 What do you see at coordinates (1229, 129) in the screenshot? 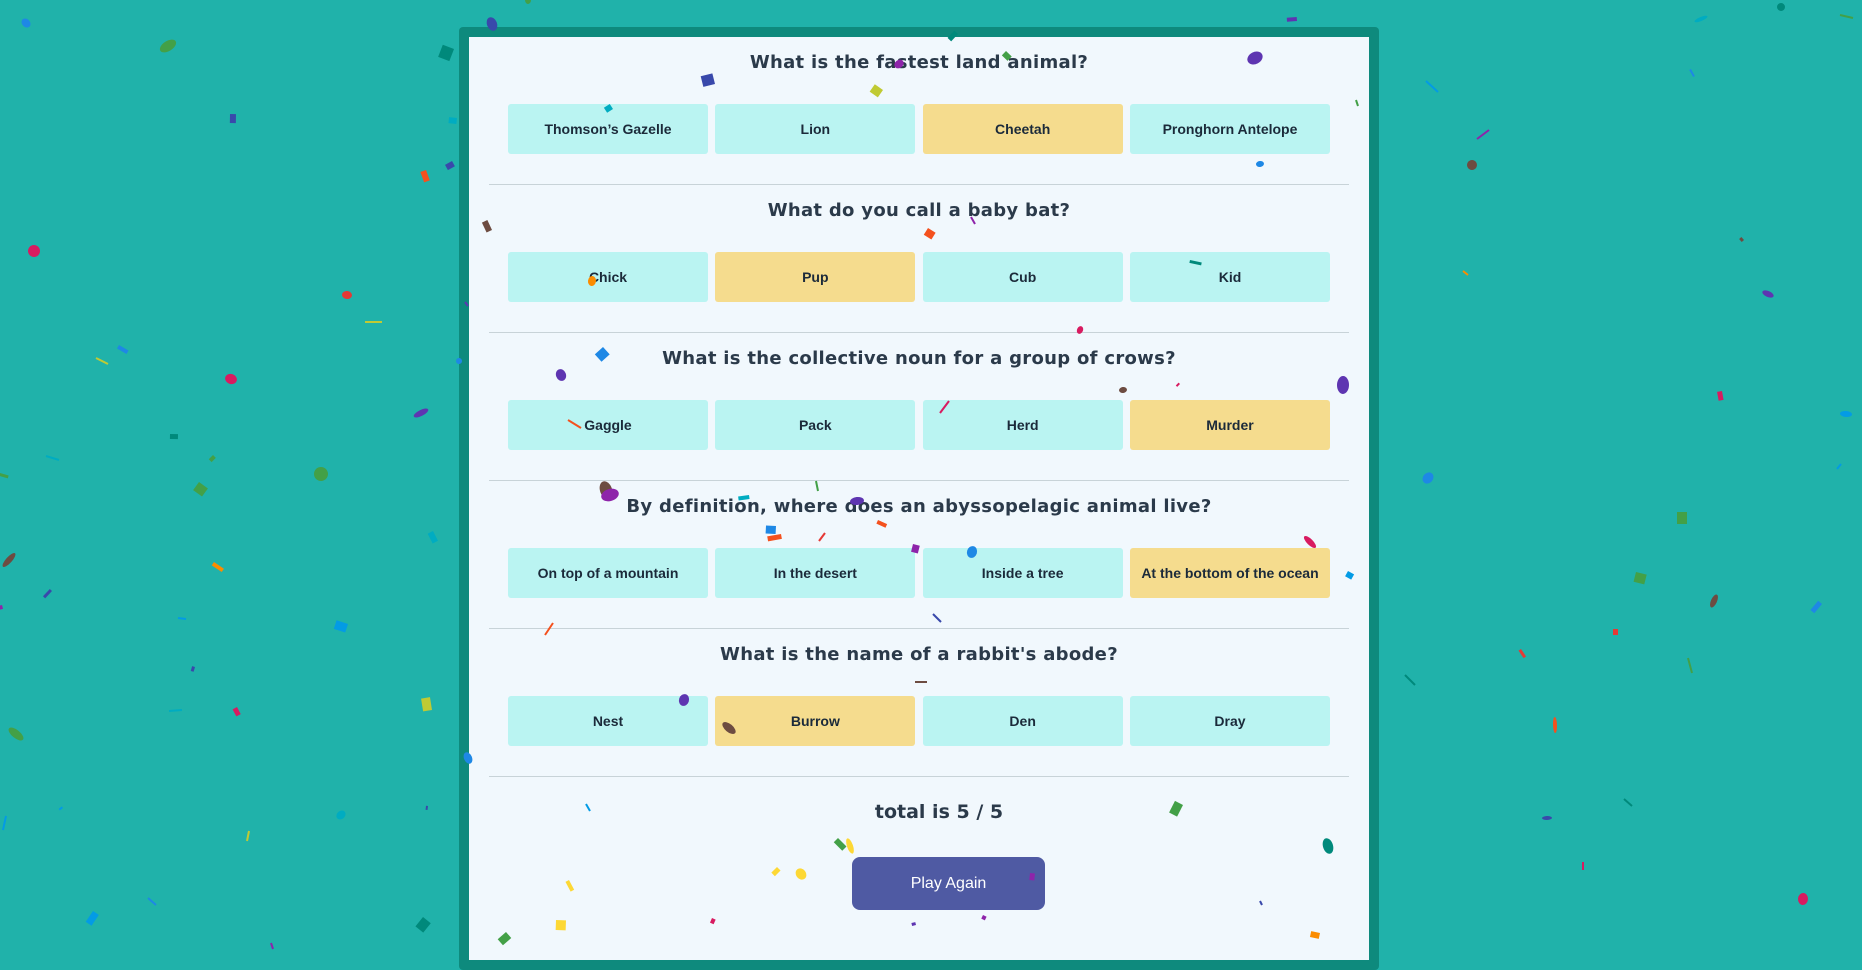
I see `answer-option-pronghorn-antelope: Pronghorn Antelope` at bounding box center [1229, 129].